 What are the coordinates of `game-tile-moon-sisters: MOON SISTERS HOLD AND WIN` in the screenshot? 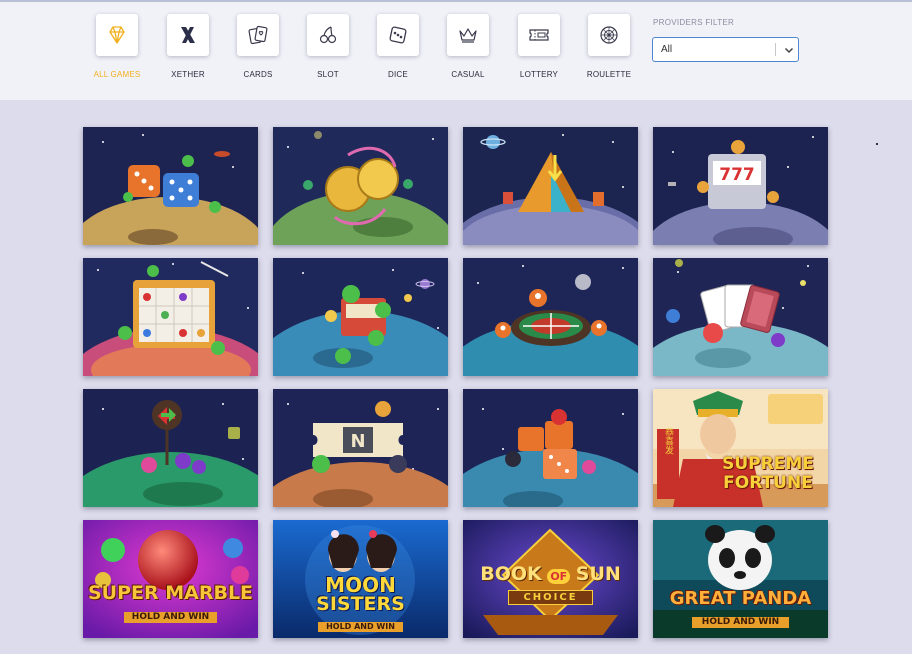 It's located at (360, 579).